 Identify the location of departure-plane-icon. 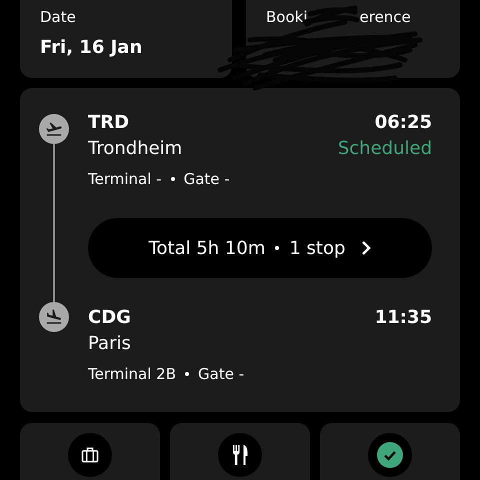
(54, 129).